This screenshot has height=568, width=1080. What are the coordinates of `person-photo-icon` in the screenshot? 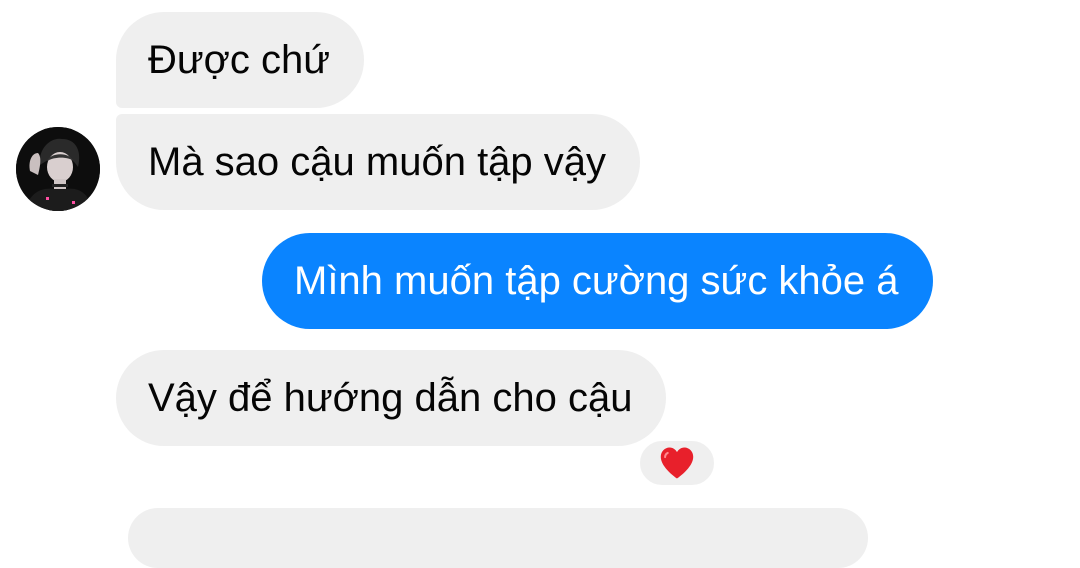 It's located at (58, 169).